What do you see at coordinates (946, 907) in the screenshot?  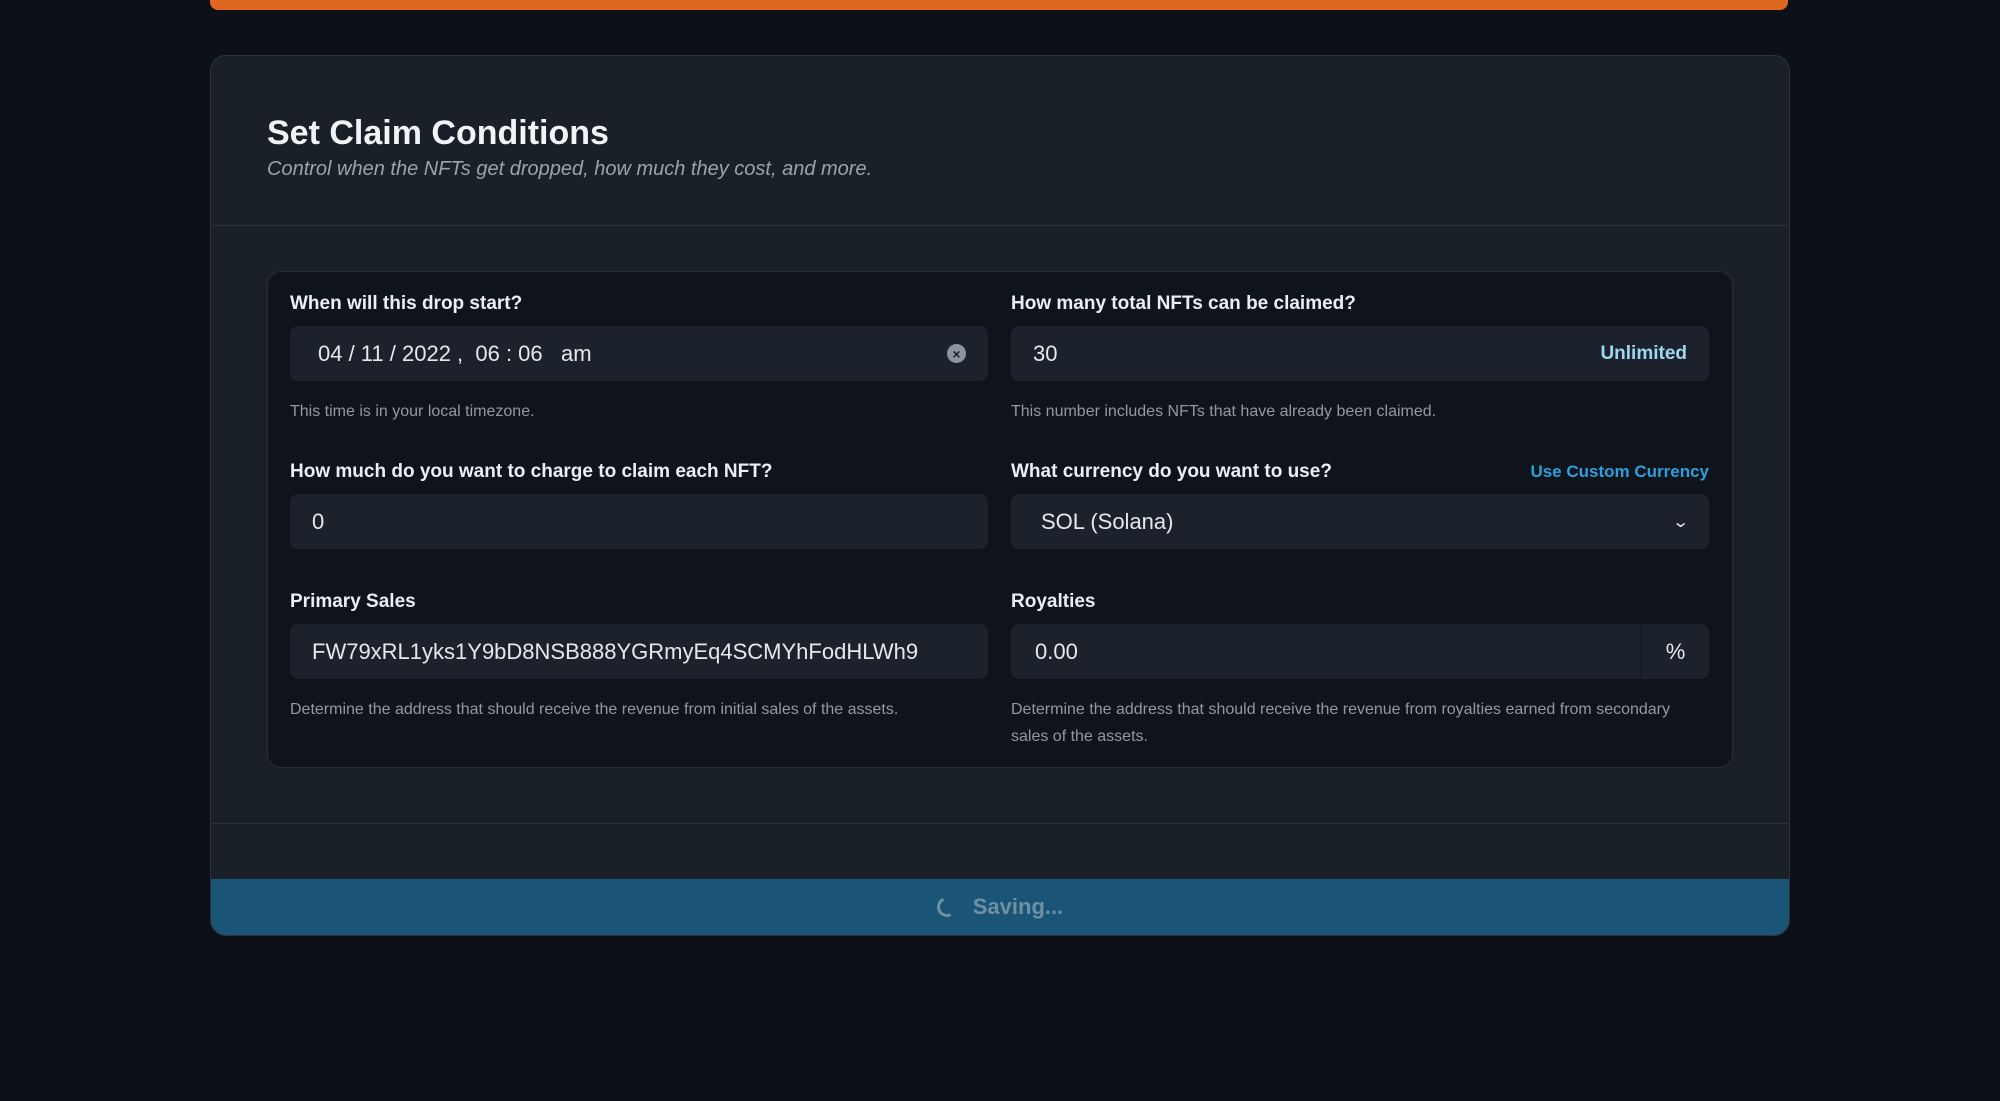 I see `spinner-icon` at bounding box center [946, 907].